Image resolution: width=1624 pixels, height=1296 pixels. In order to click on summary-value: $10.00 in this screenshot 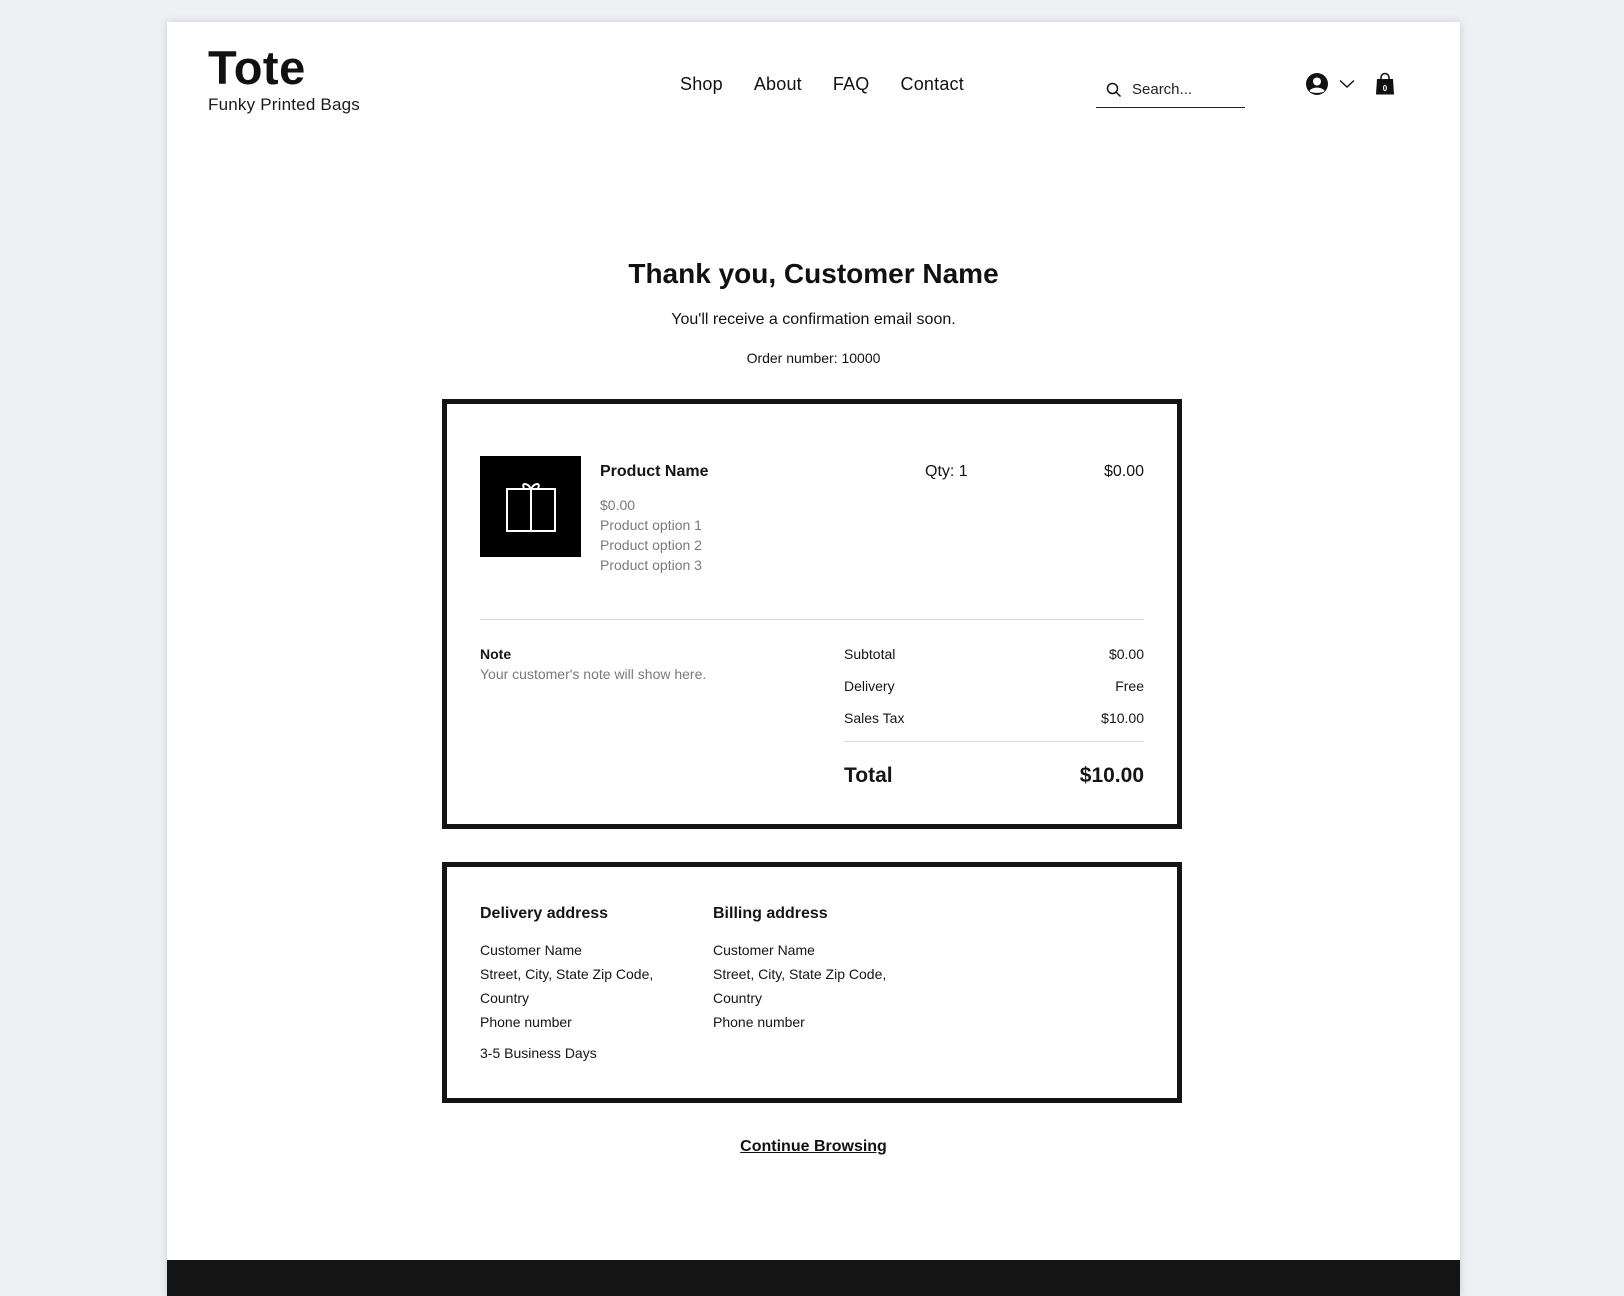, I will do `click(1122, 718)`.